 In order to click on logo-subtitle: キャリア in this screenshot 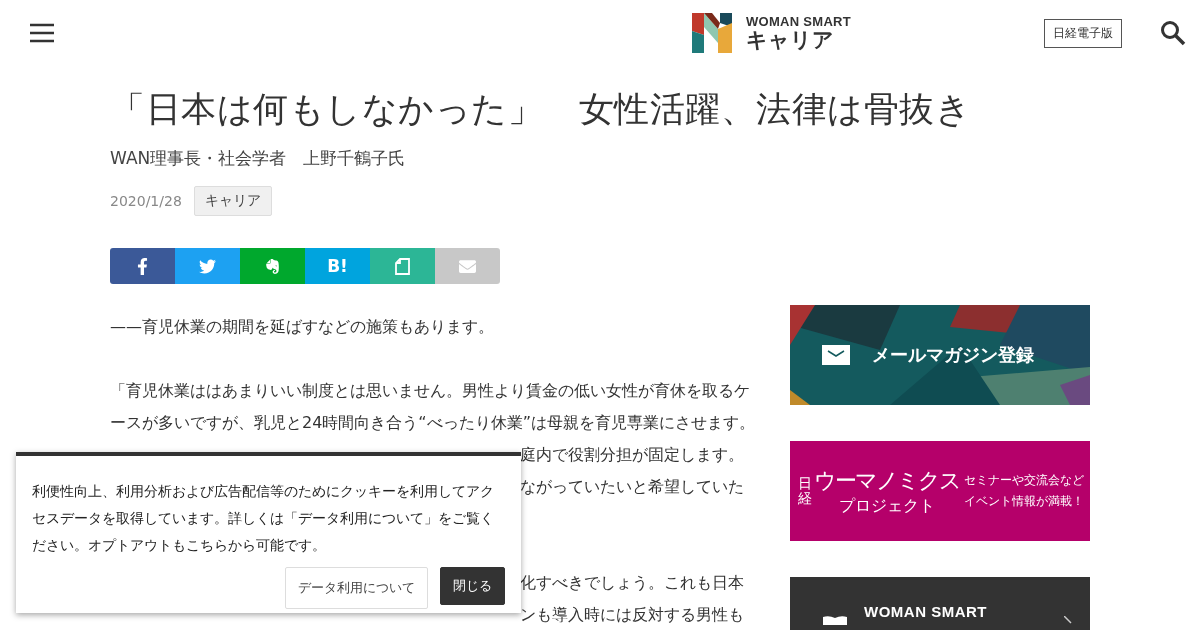, I will do `click(790, 40)`.